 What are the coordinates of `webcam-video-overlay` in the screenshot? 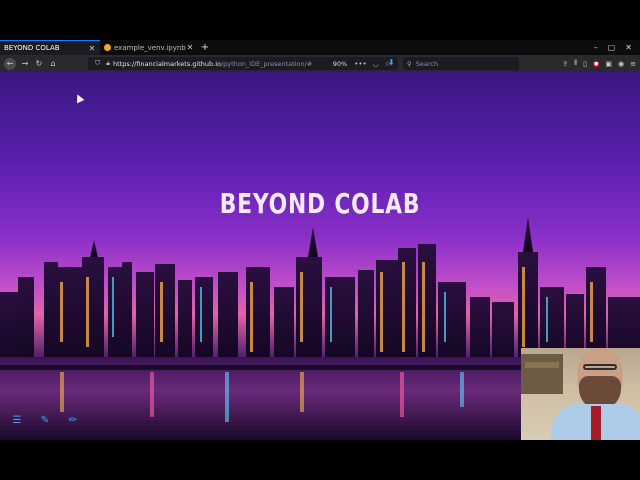 It's located at (580, 394).